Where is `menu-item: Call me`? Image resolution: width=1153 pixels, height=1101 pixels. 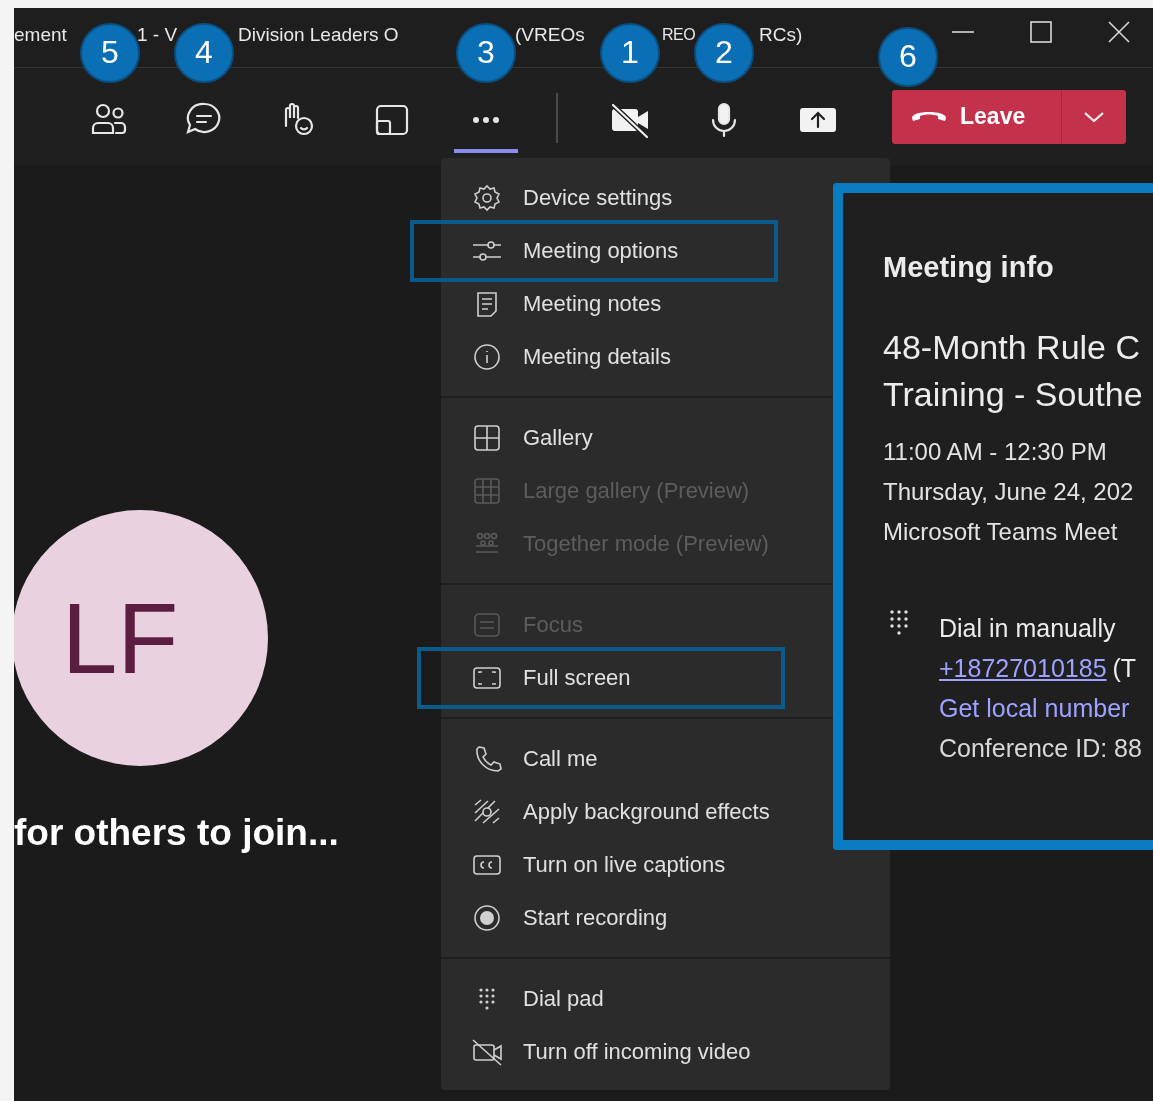 menu-item: Call me is located at coordinates (665, 758).